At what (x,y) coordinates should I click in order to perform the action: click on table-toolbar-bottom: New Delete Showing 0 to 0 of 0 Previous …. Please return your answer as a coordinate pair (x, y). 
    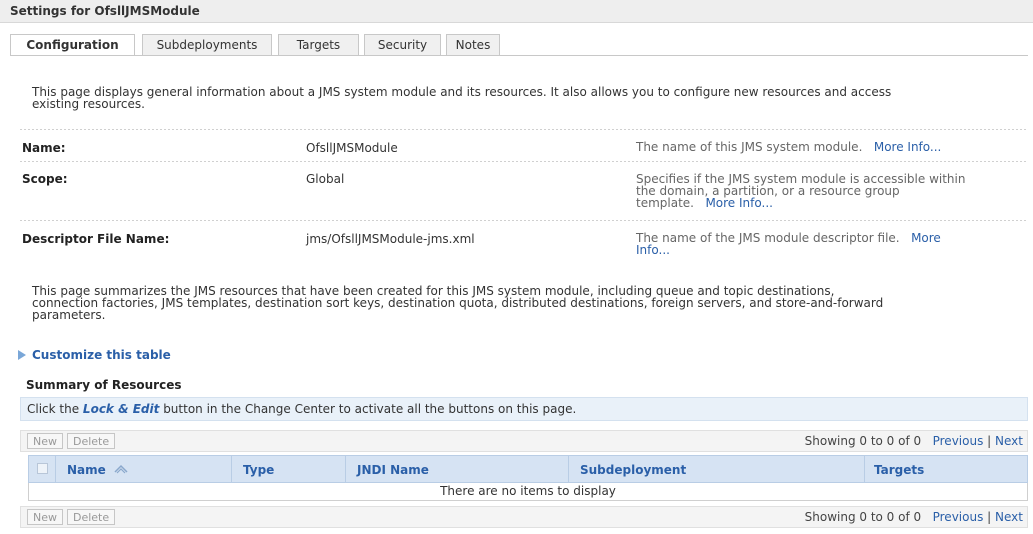
    Looking at the image, I should click on (524, 517).